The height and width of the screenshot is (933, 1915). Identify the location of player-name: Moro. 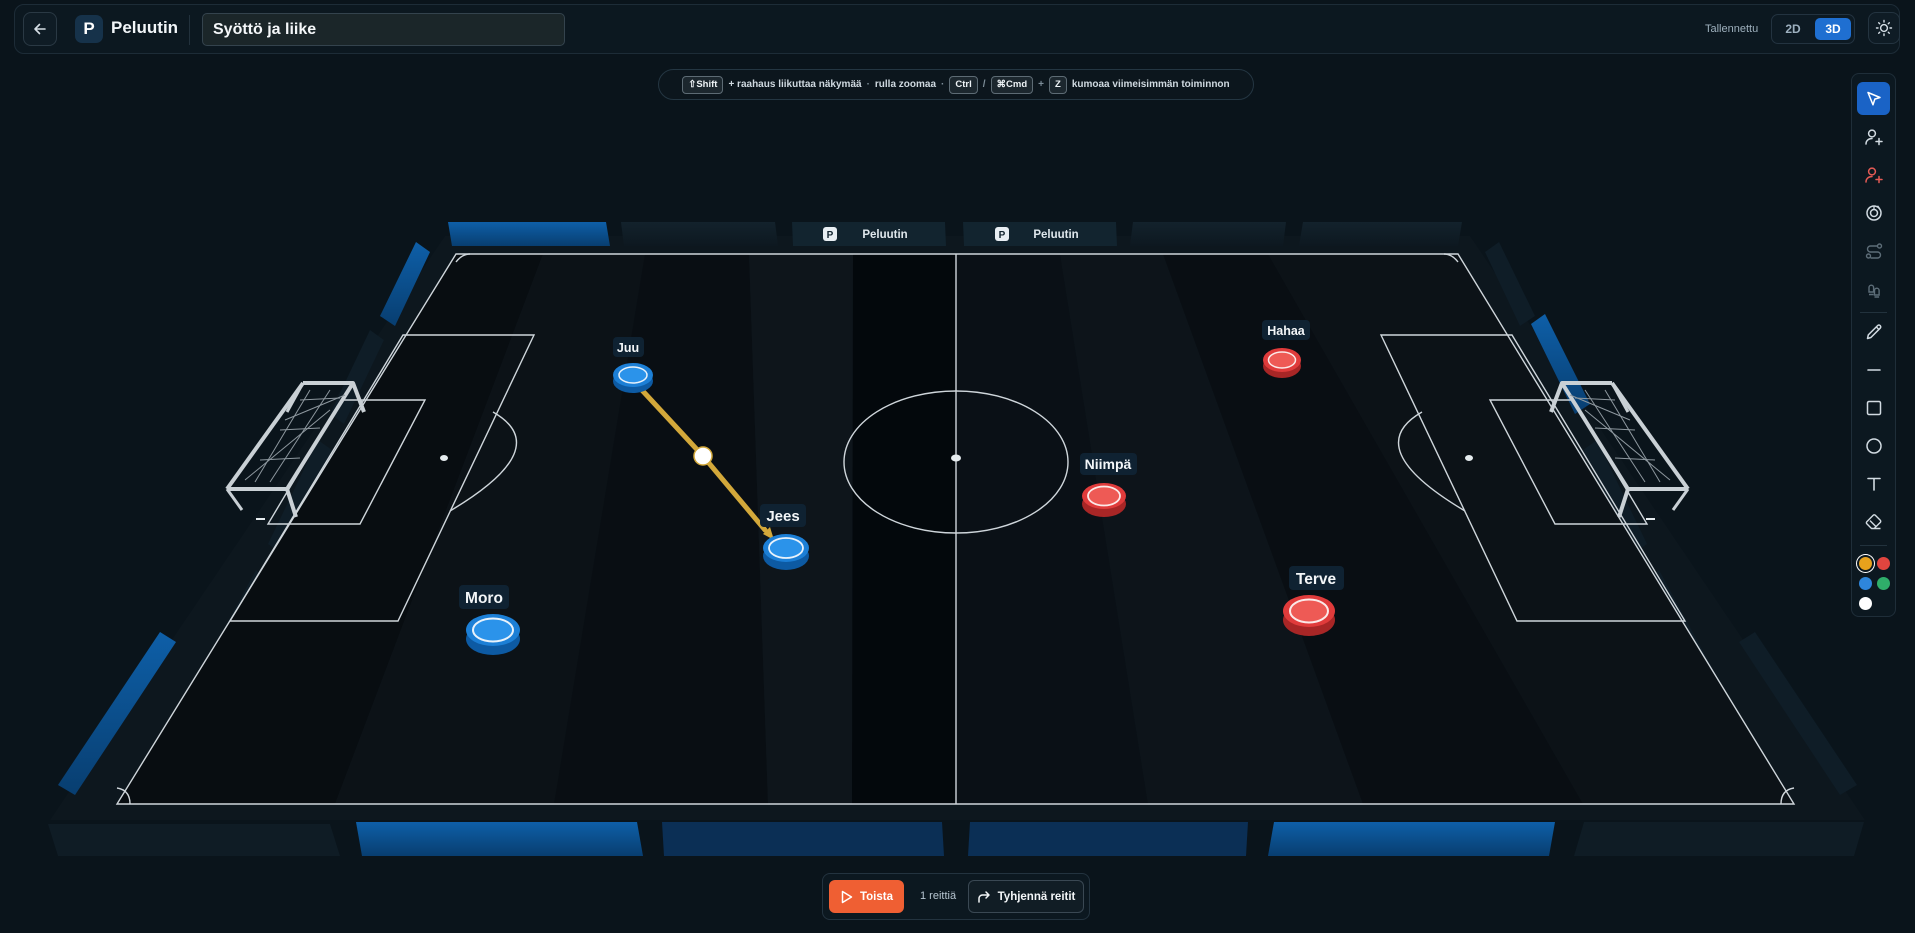
(484, 598).